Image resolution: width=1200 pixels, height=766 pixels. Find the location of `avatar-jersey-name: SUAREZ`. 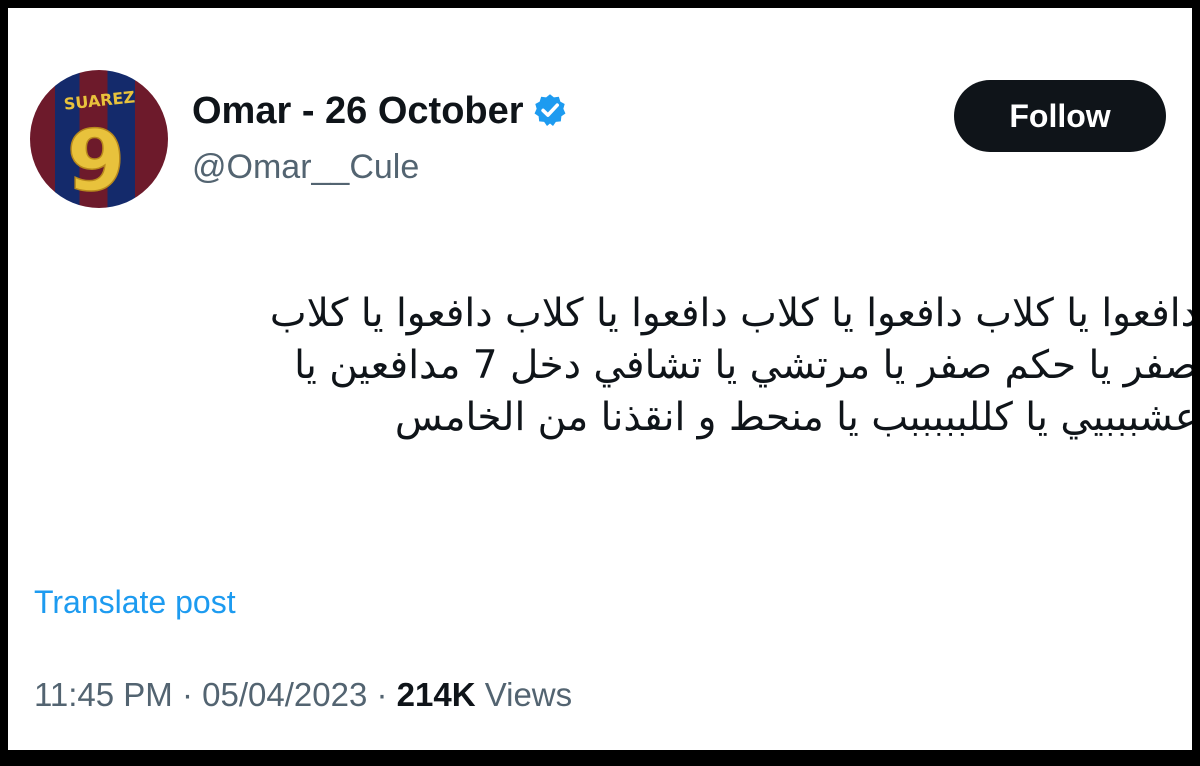

avatar-jersey-name: SUAREZ is located at coordinates (99, 100).